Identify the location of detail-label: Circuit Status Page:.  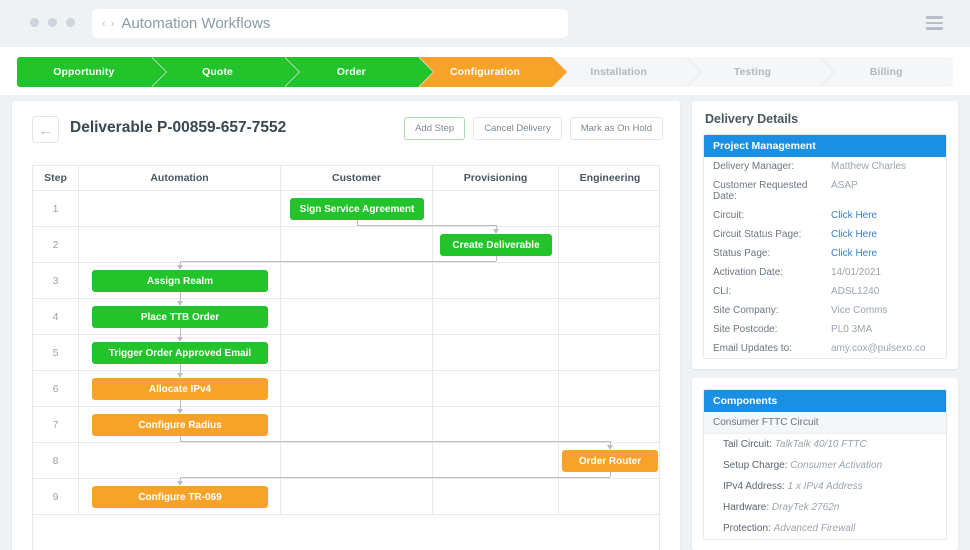
(757, 234).